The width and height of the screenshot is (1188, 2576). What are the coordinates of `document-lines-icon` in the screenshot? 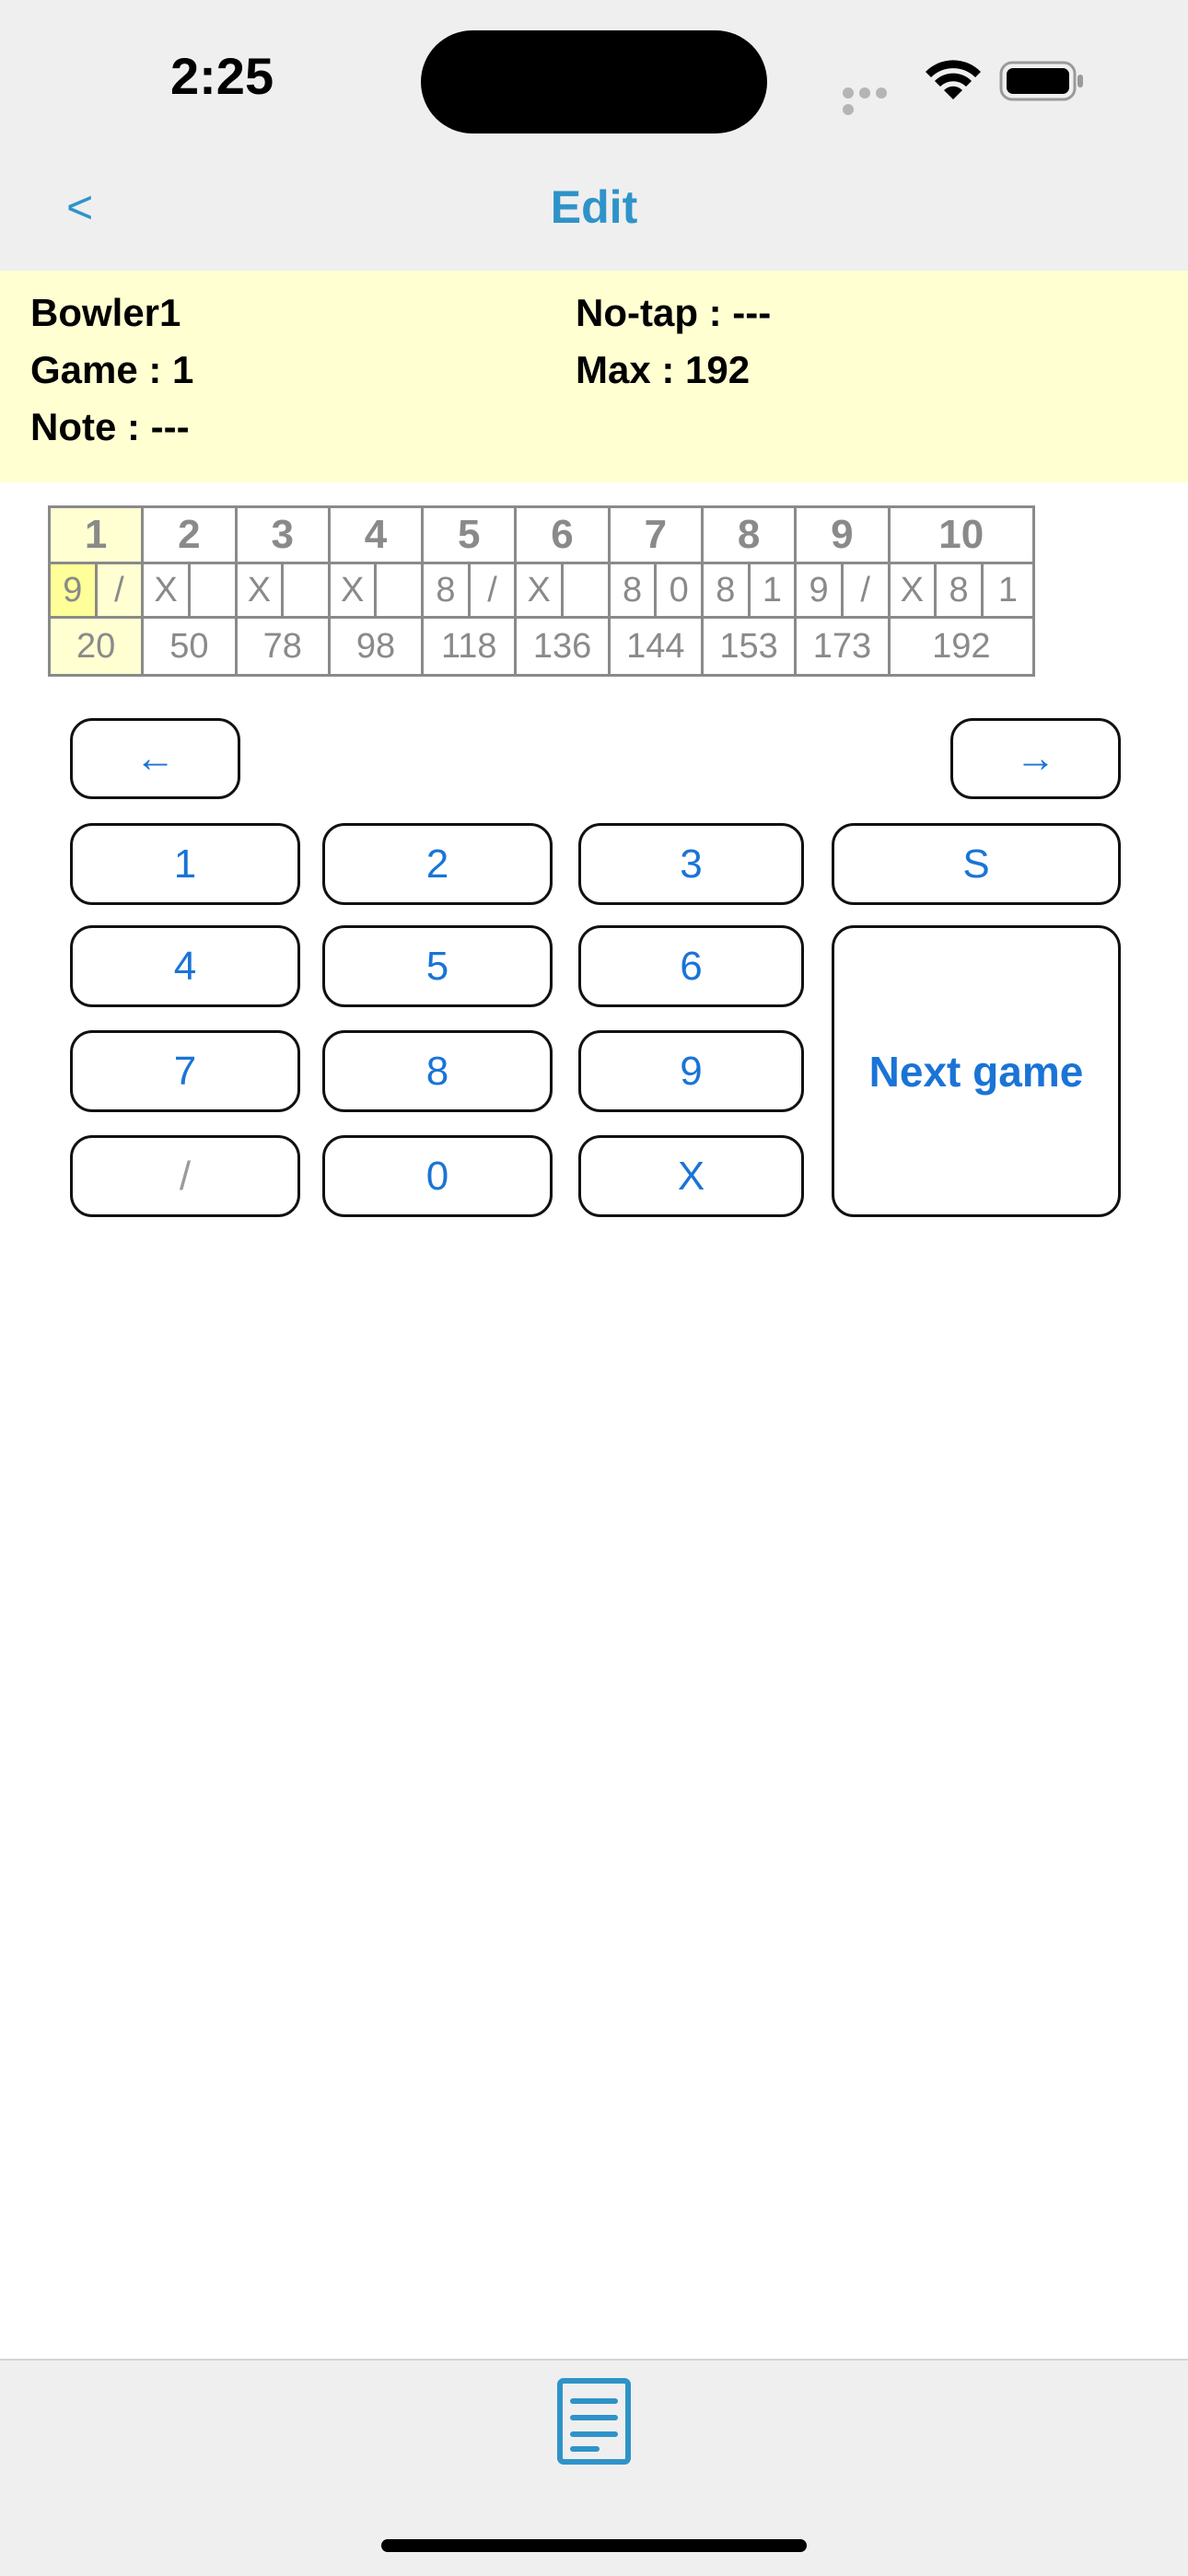 It's located at (594, 2421).